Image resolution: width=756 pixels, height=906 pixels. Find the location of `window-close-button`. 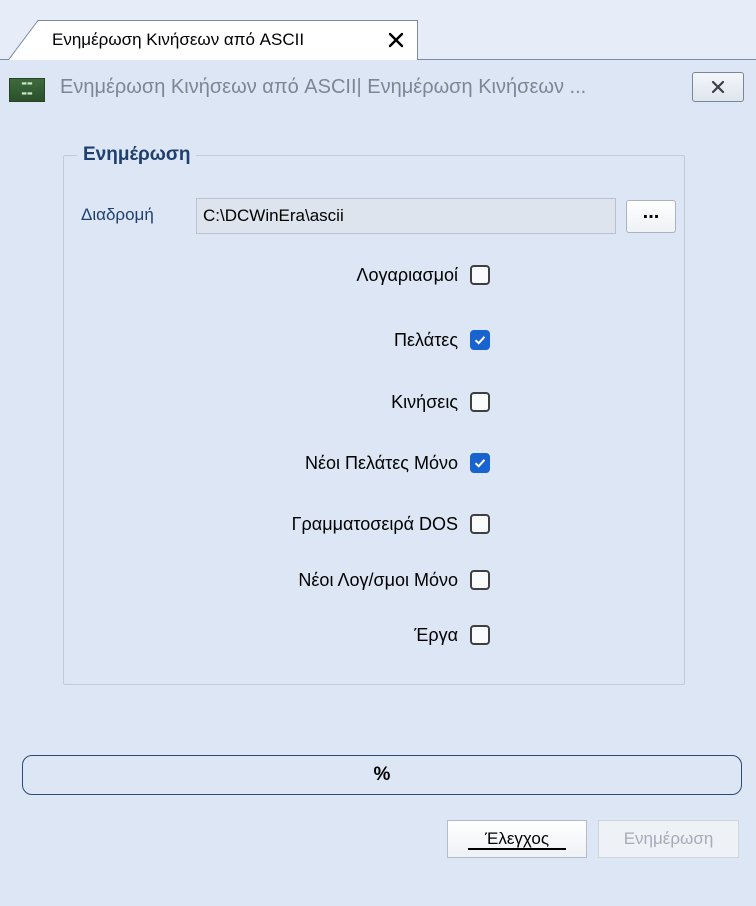

window-close-button is located at coordinates (718, 87).